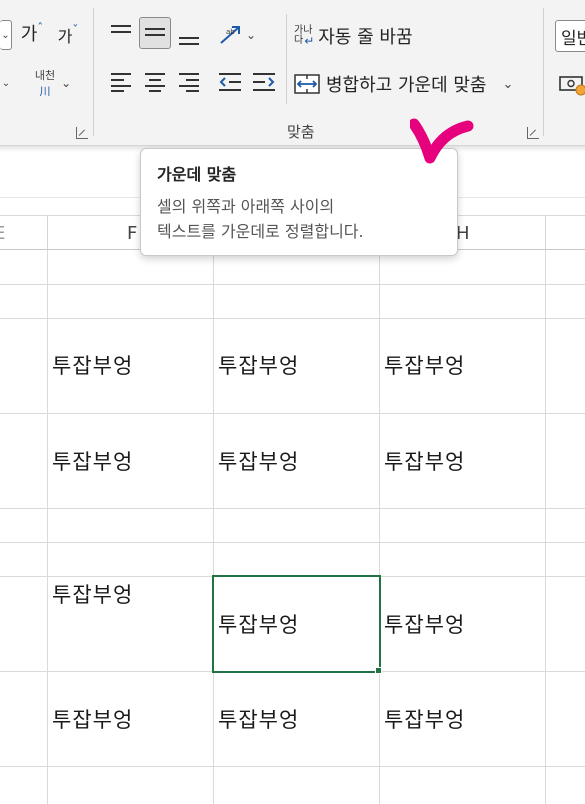 This screenshot has width=585, height=804. I want to click on font-dialog-launcher-icon, so click(82, 133).